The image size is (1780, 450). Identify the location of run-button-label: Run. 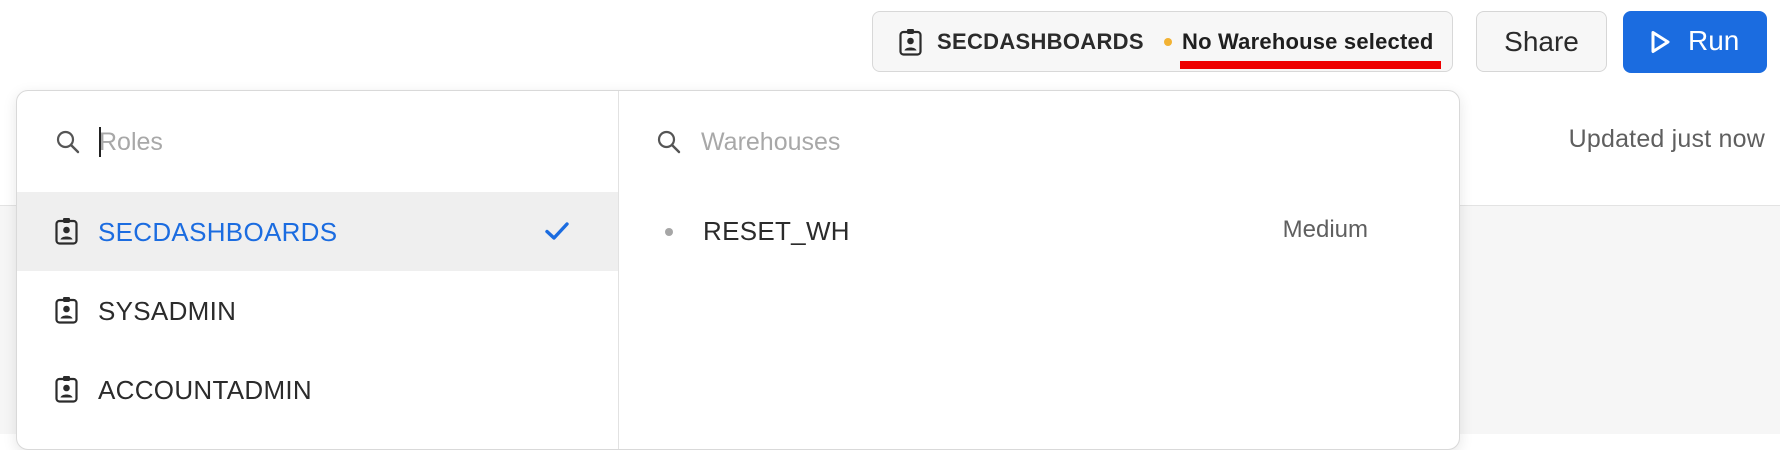
(1714, 40).